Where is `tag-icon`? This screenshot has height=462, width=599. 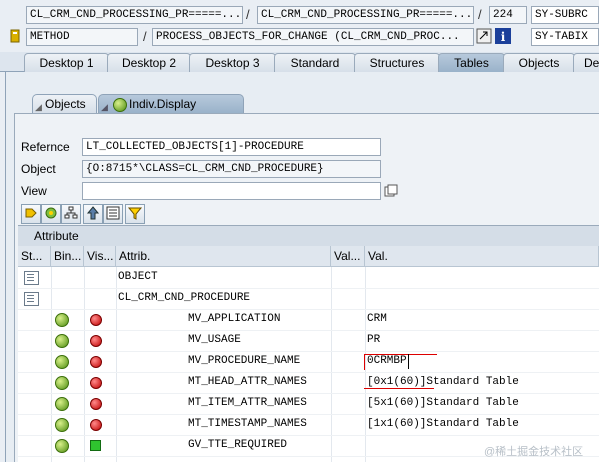
tag-icon is located at coordinates (31, 214).